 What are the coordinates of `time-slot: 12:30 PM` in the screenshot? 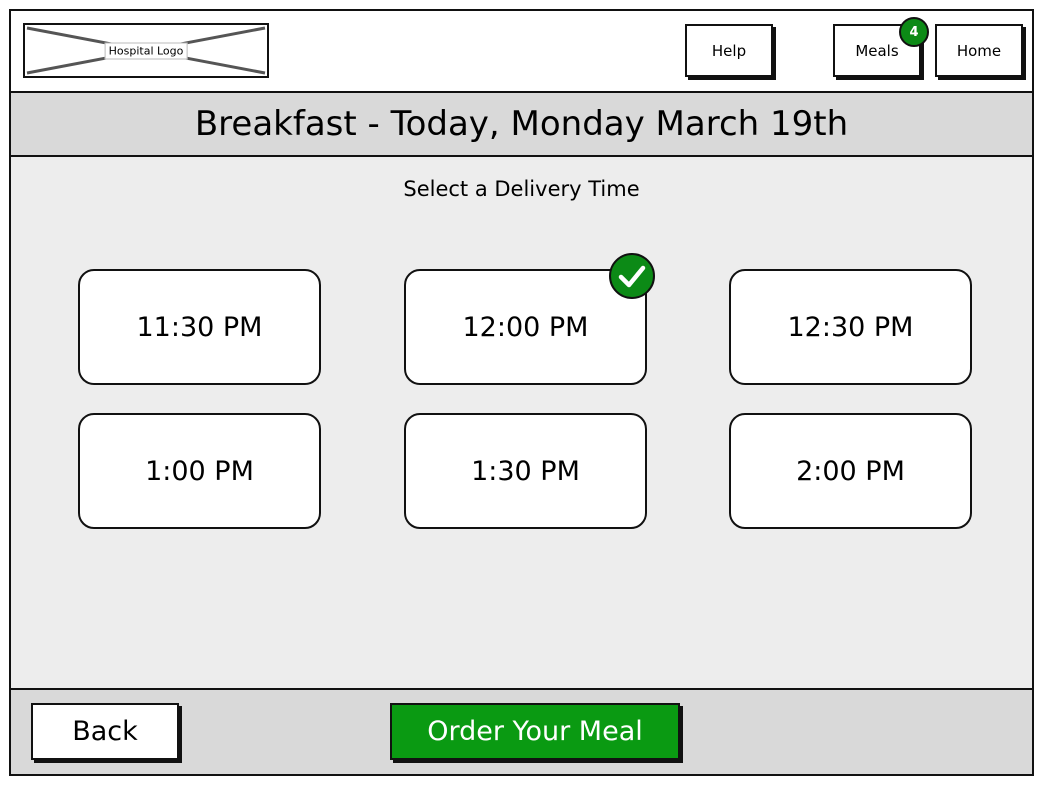 It's located at (850, 327).